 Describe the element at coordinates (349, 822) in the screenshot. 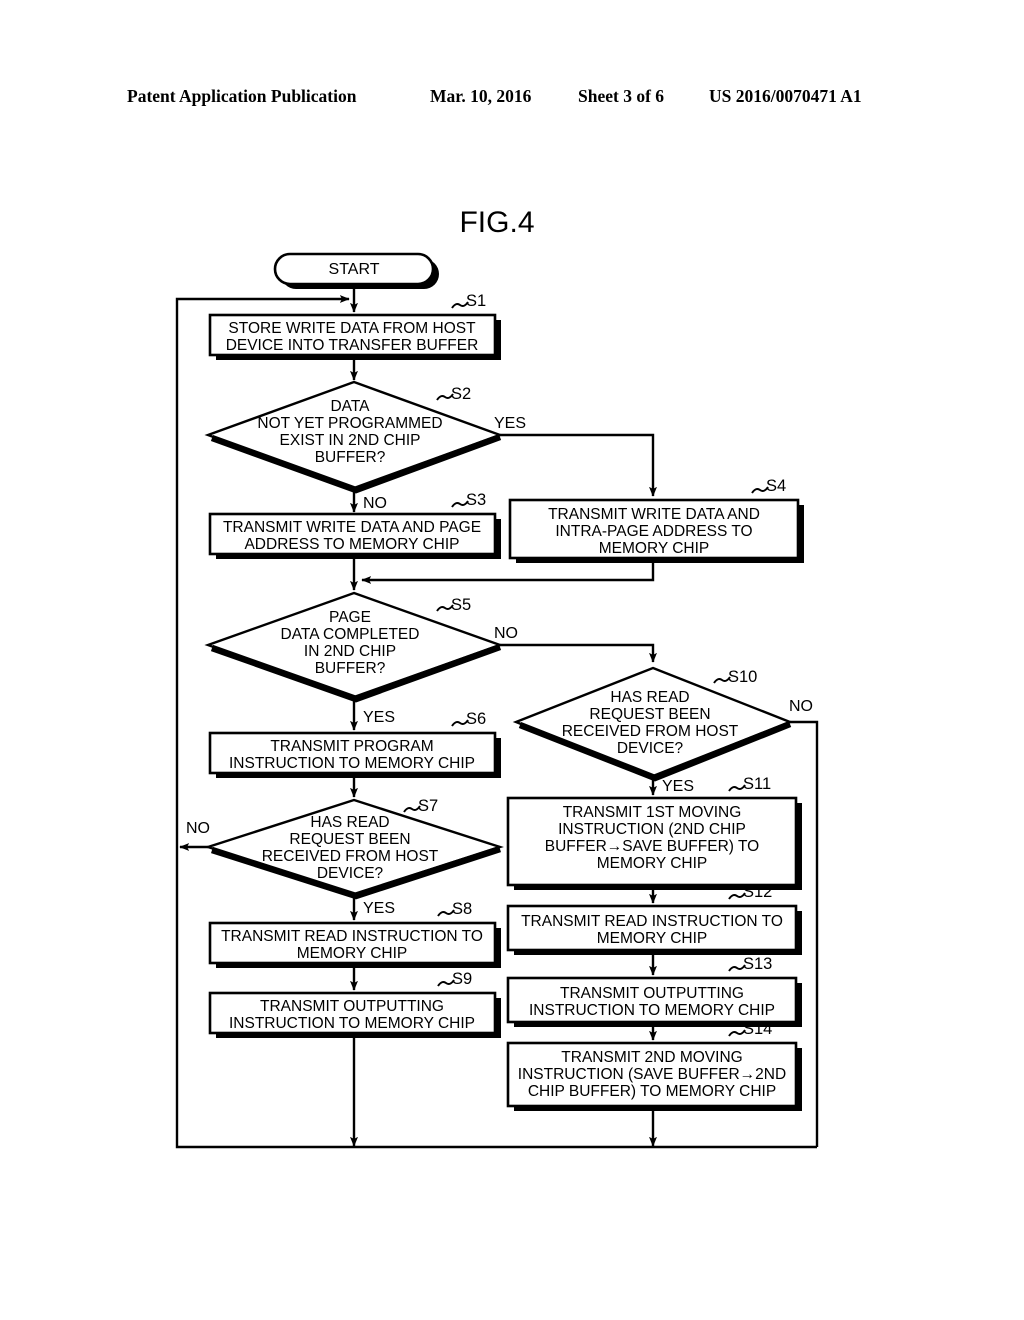

I see `node-s7-line1: HAS READ` at that location.